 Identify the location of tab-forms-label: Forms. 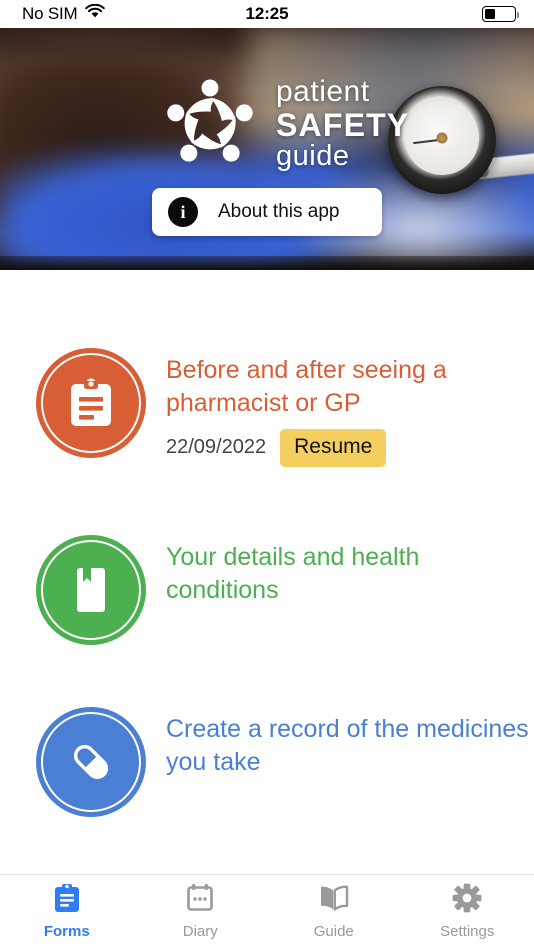
(66, 931).